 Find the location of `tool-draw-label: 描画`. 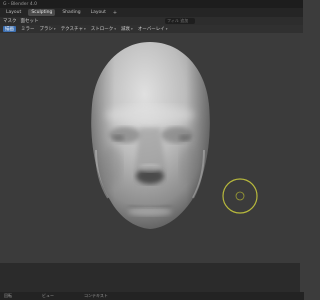

tool-draw-label: 描画 is located at coordinates (9, 29).